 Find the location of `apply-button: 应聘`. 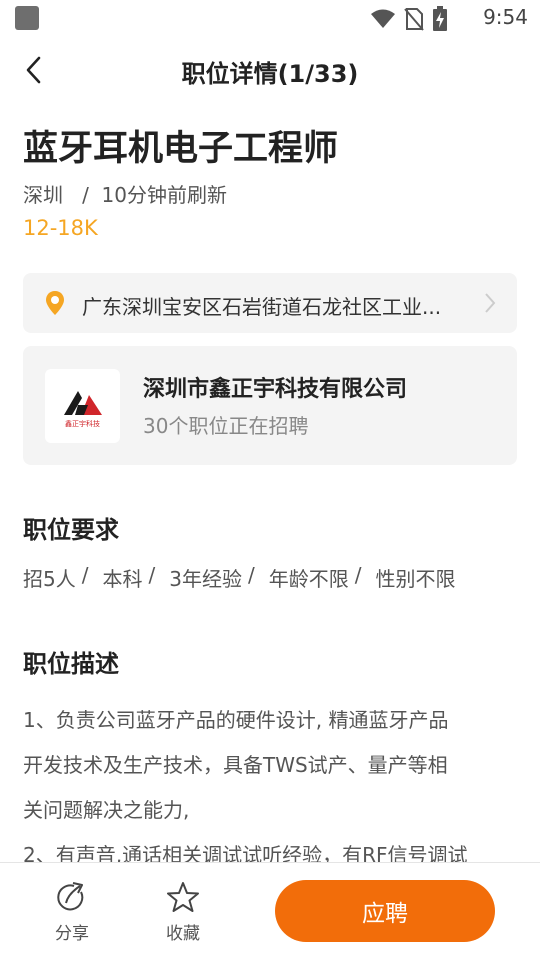

apply-button: 应聘 is located at coordinates (385, 911).